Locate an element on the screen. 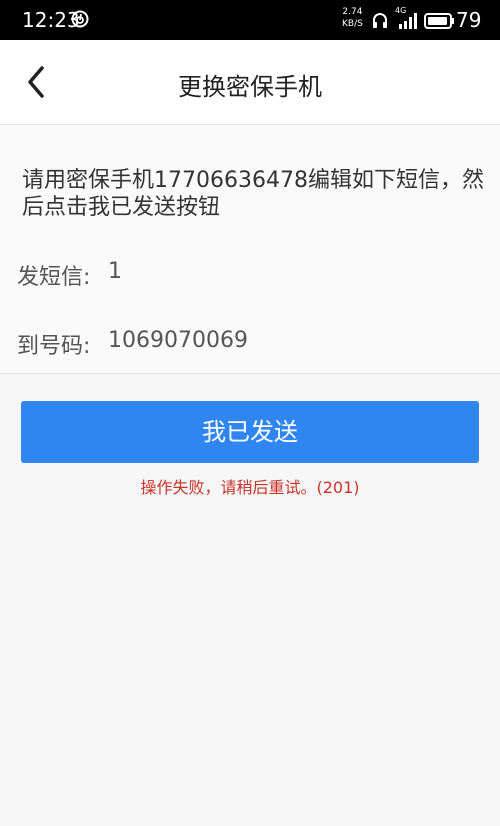 The width and height of the screenshot is (500, 826). network-speed: 2.74 KB/S is located at coordinates (352, 18).